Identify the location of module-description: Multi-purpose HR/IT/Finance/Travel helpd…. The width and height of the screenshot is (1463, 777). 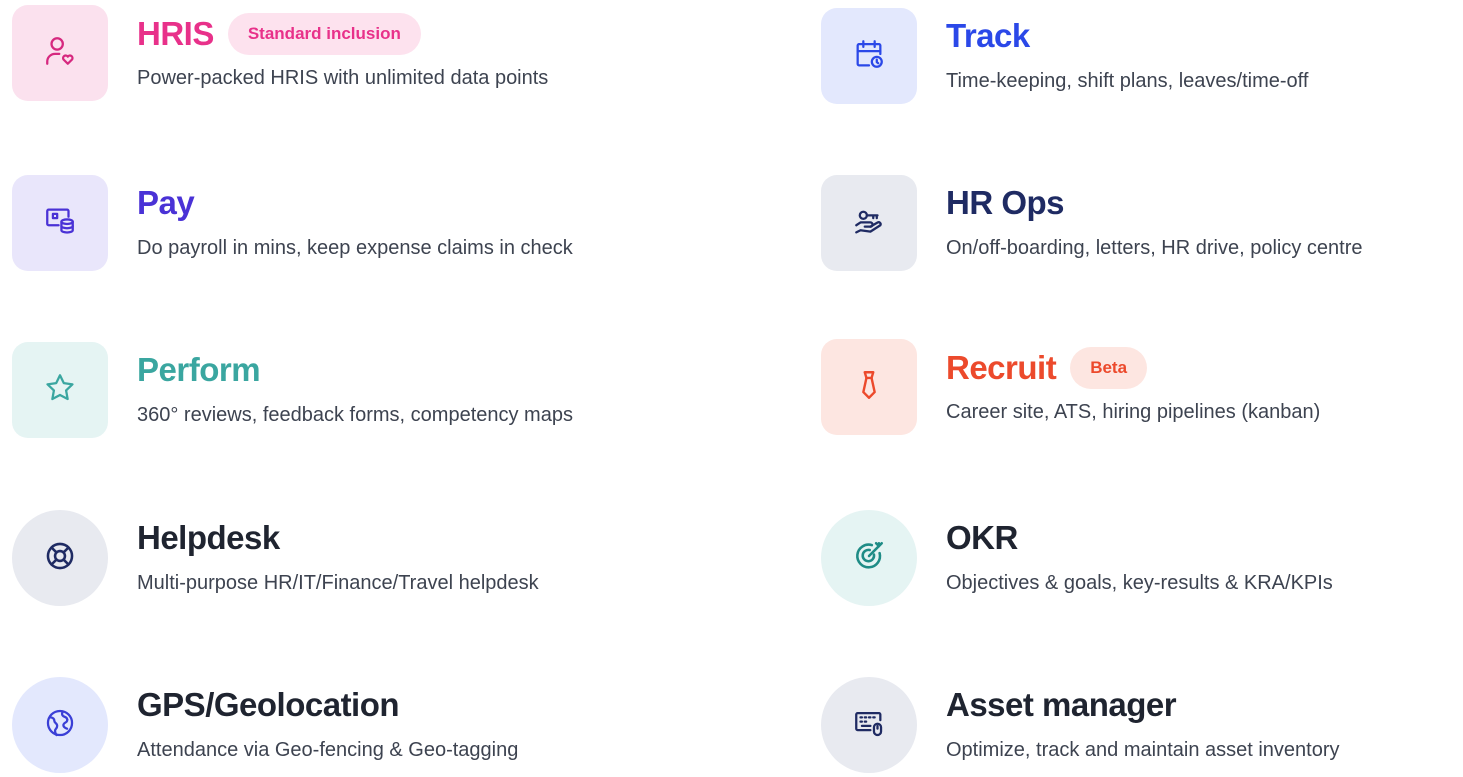
(338, 583).